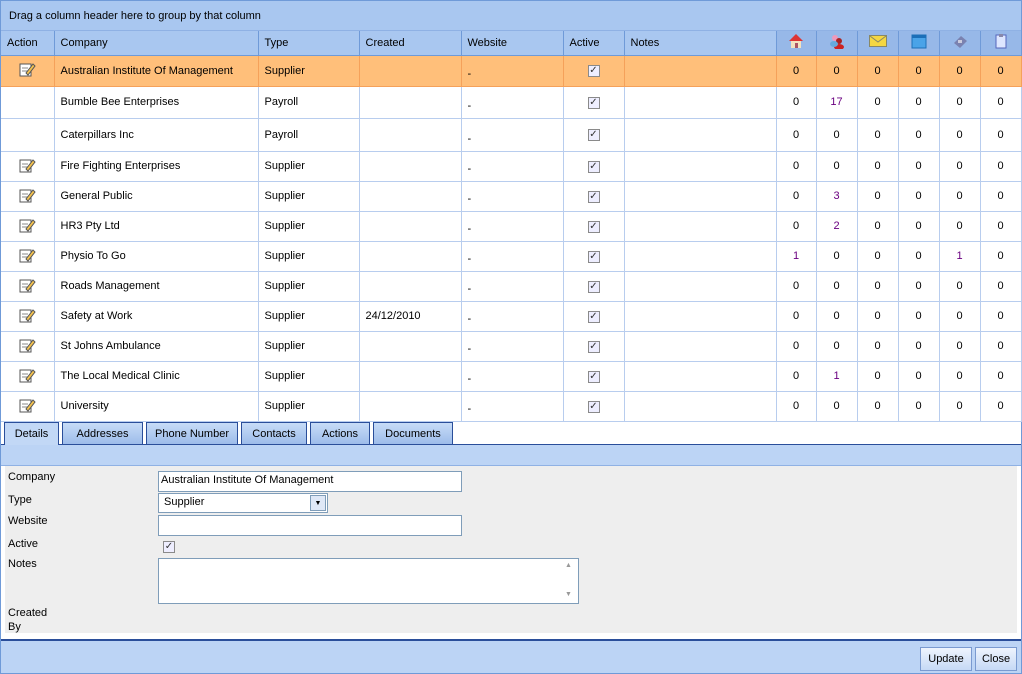 This screenshot has width=1022, height=674. What do you see at coordinates (340, 433) in the screenshot?
I see `tab-actions: Actions` at bounding box center [340, 433].